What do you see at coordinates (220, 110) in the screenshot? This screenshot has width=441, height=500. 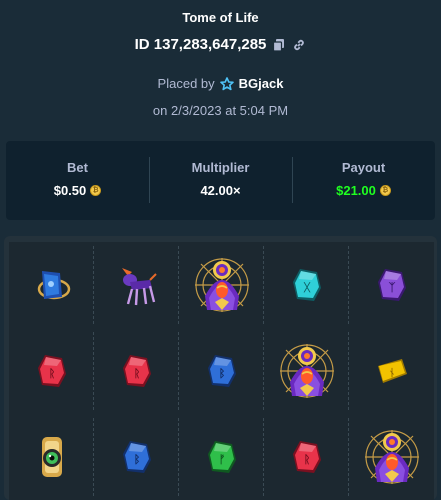 I see `placed-date: on 2/3/2023 at 5:04 PM` at bounding box center [220, 110].